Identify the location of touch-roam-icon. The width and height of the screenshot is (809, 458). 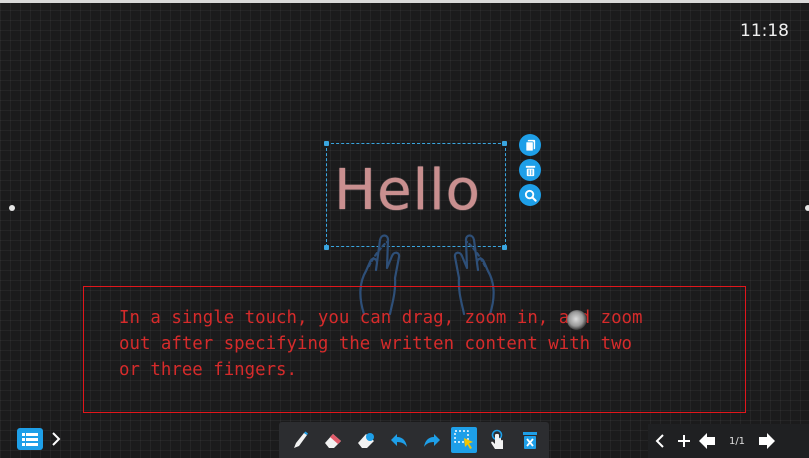
(496, 439).